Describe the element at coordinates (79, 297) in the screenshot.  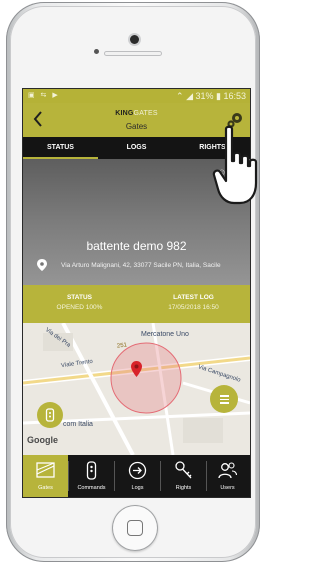
I see `status-label: STATUS` at that location.